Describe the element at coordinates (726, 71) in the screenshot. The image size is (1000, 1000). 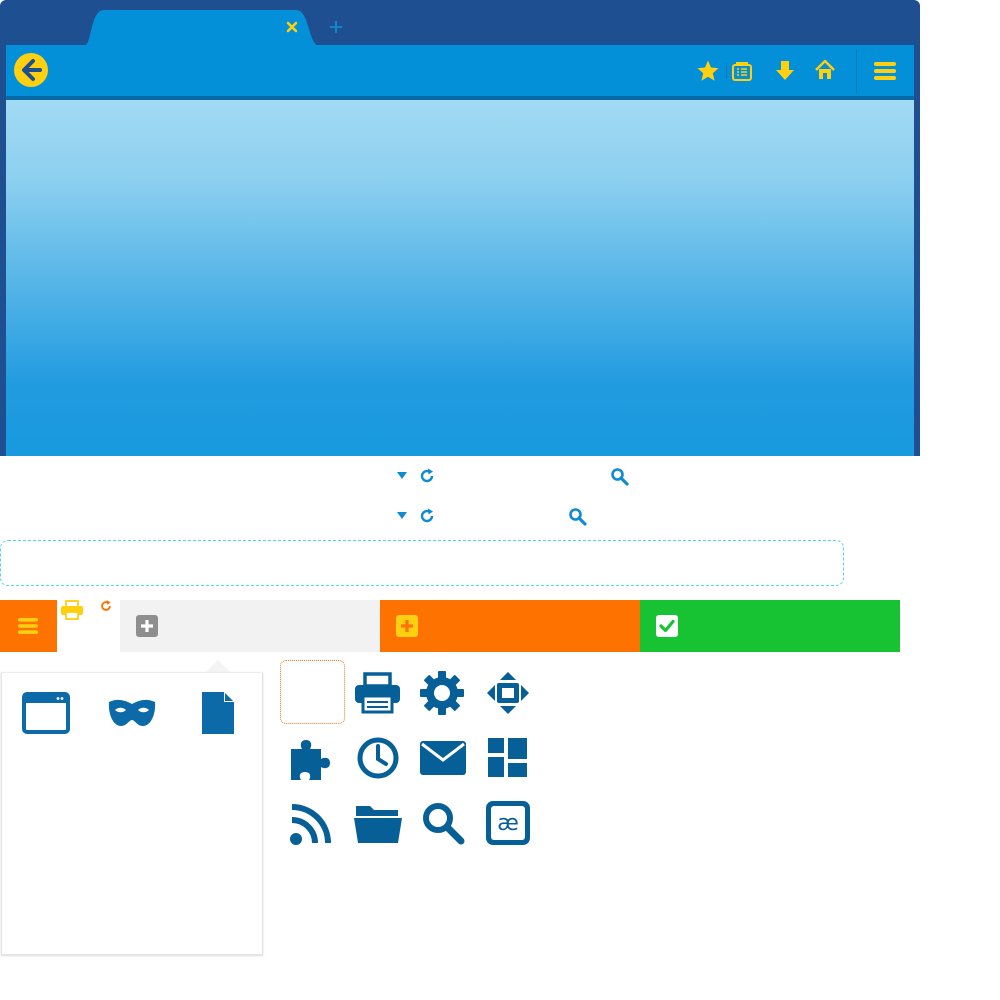
I see `toolbar-separator` at that location.